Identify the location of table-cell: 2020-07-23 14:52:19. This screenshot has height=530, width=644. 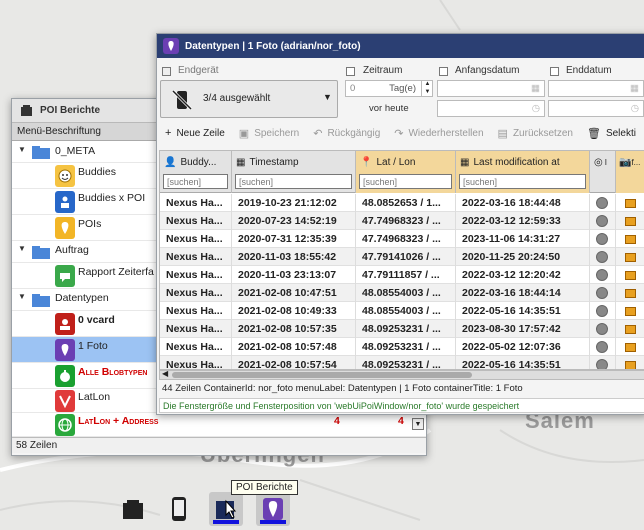
(294, 221).